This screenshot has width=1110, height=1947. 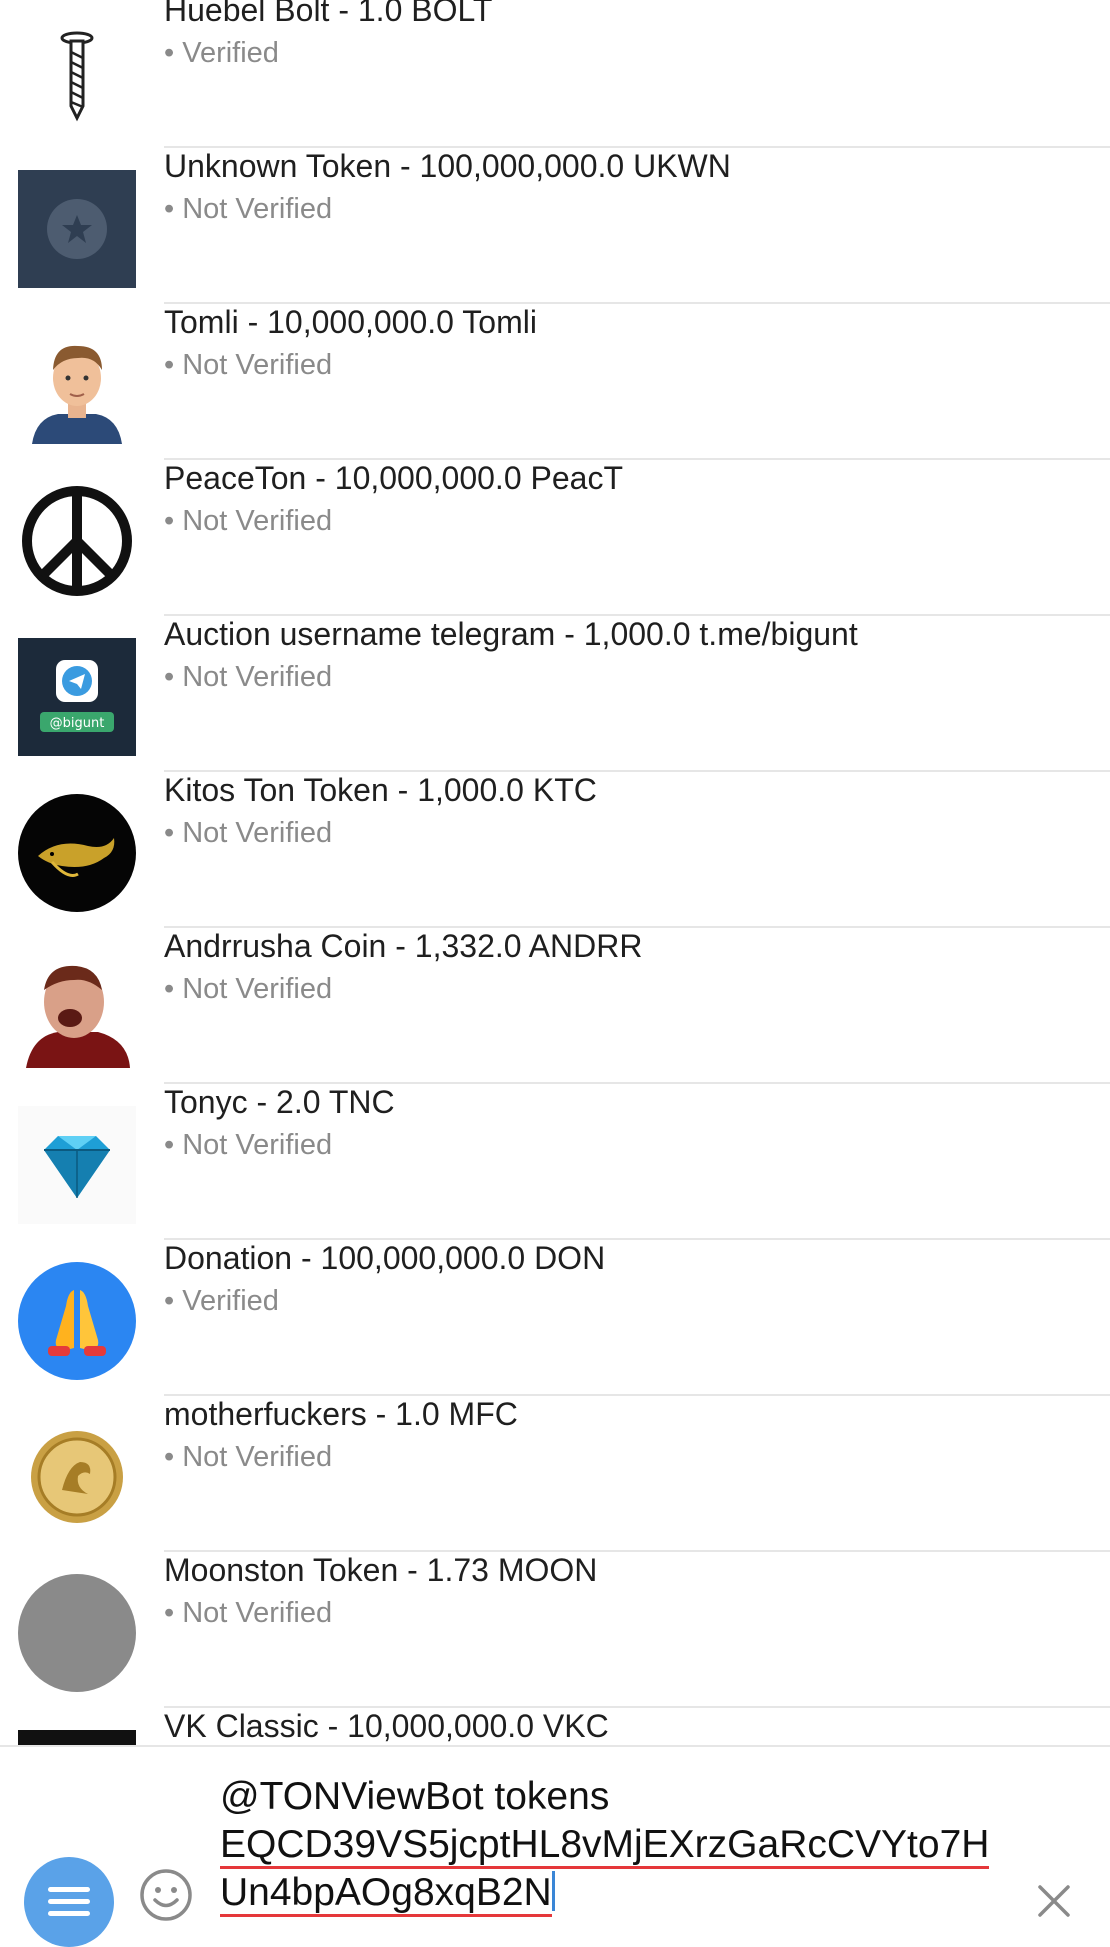 What do you see at coordinates (77, 723) in the screenshot?
I see `bigunt-badge-text: @bigunt` at bounding box center [77, 723].